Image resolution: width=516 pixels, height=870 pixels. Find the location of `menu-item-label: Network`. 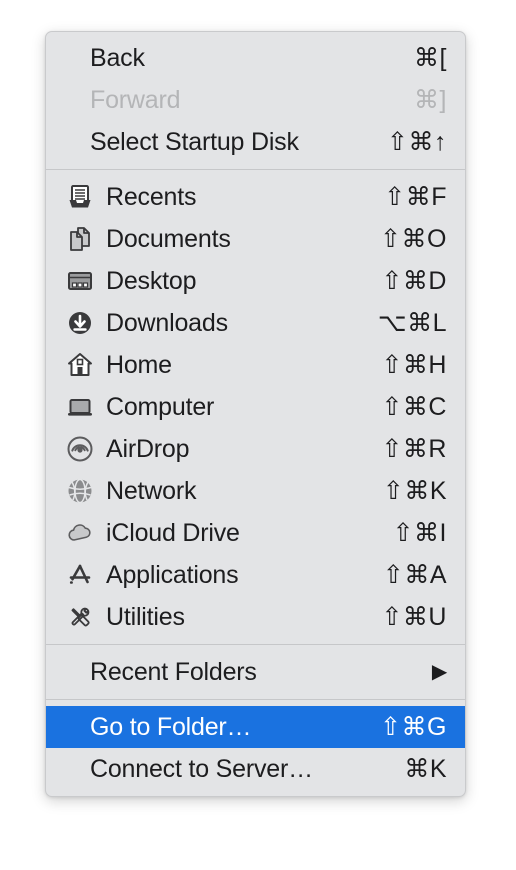

menu-item-label: Network is located at coordinates (151, 490).